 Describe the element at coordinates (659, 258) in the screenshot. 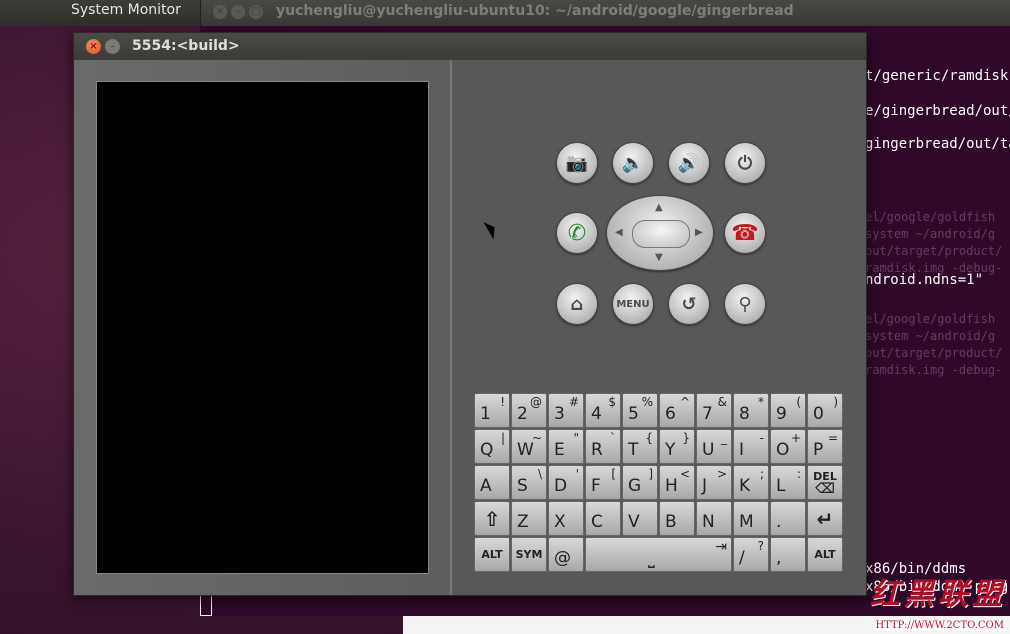

I see `dpad-down-icon: ▼` at that location.